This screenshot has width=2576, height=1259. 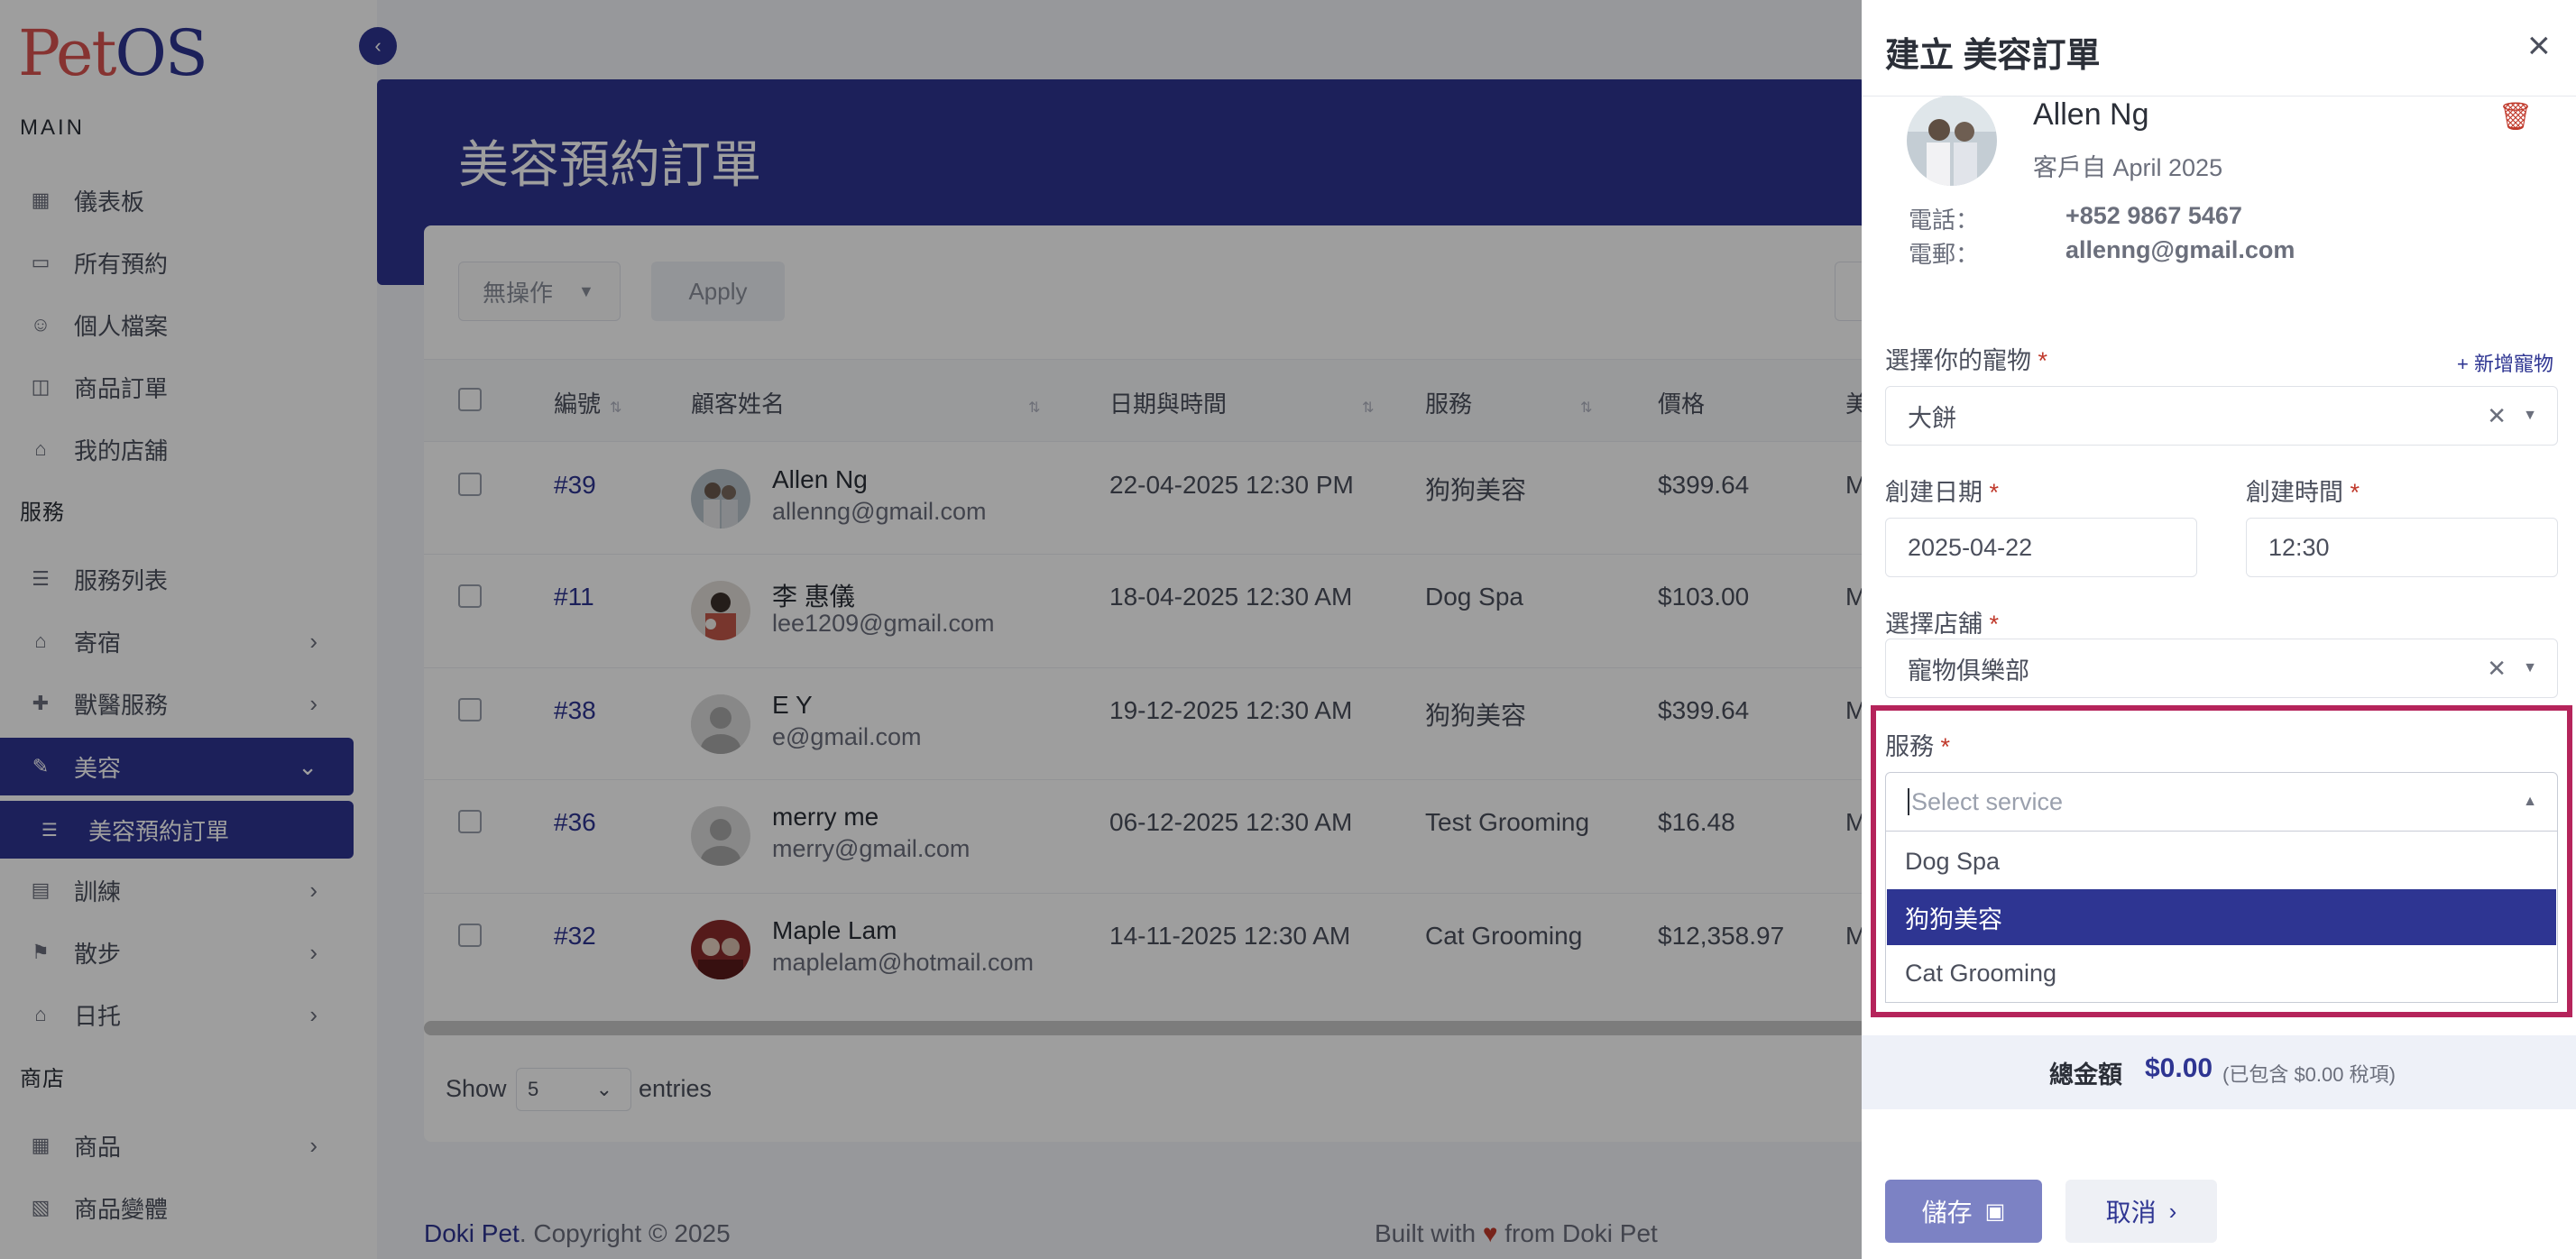 What do you see at coordinates (2303, 492) in the screenshot?
I see `time-field-label: 創建時間 *` at bounding box center [2303, 492].